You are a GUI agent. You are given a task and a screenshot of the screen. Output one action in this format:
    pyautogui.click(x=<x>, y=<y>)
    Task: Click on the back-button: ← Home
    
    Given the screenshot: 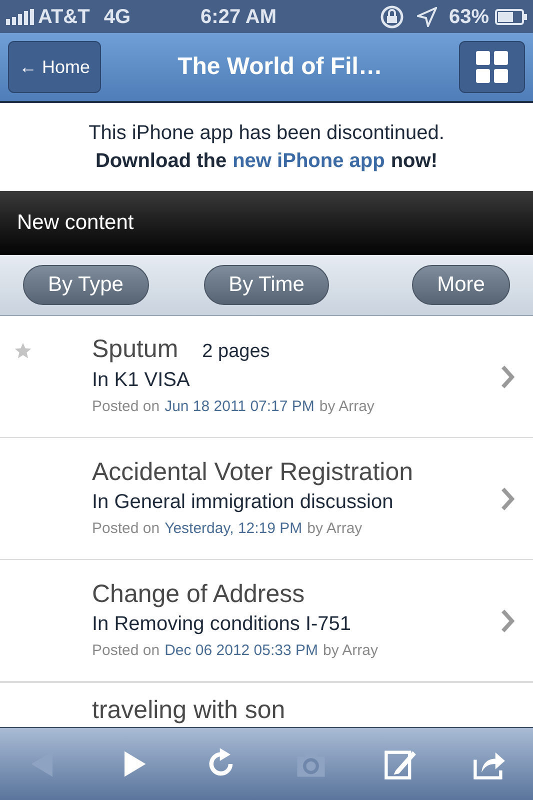 What is the action you would take?
    pyautogui.click(x=55, y=67)
    